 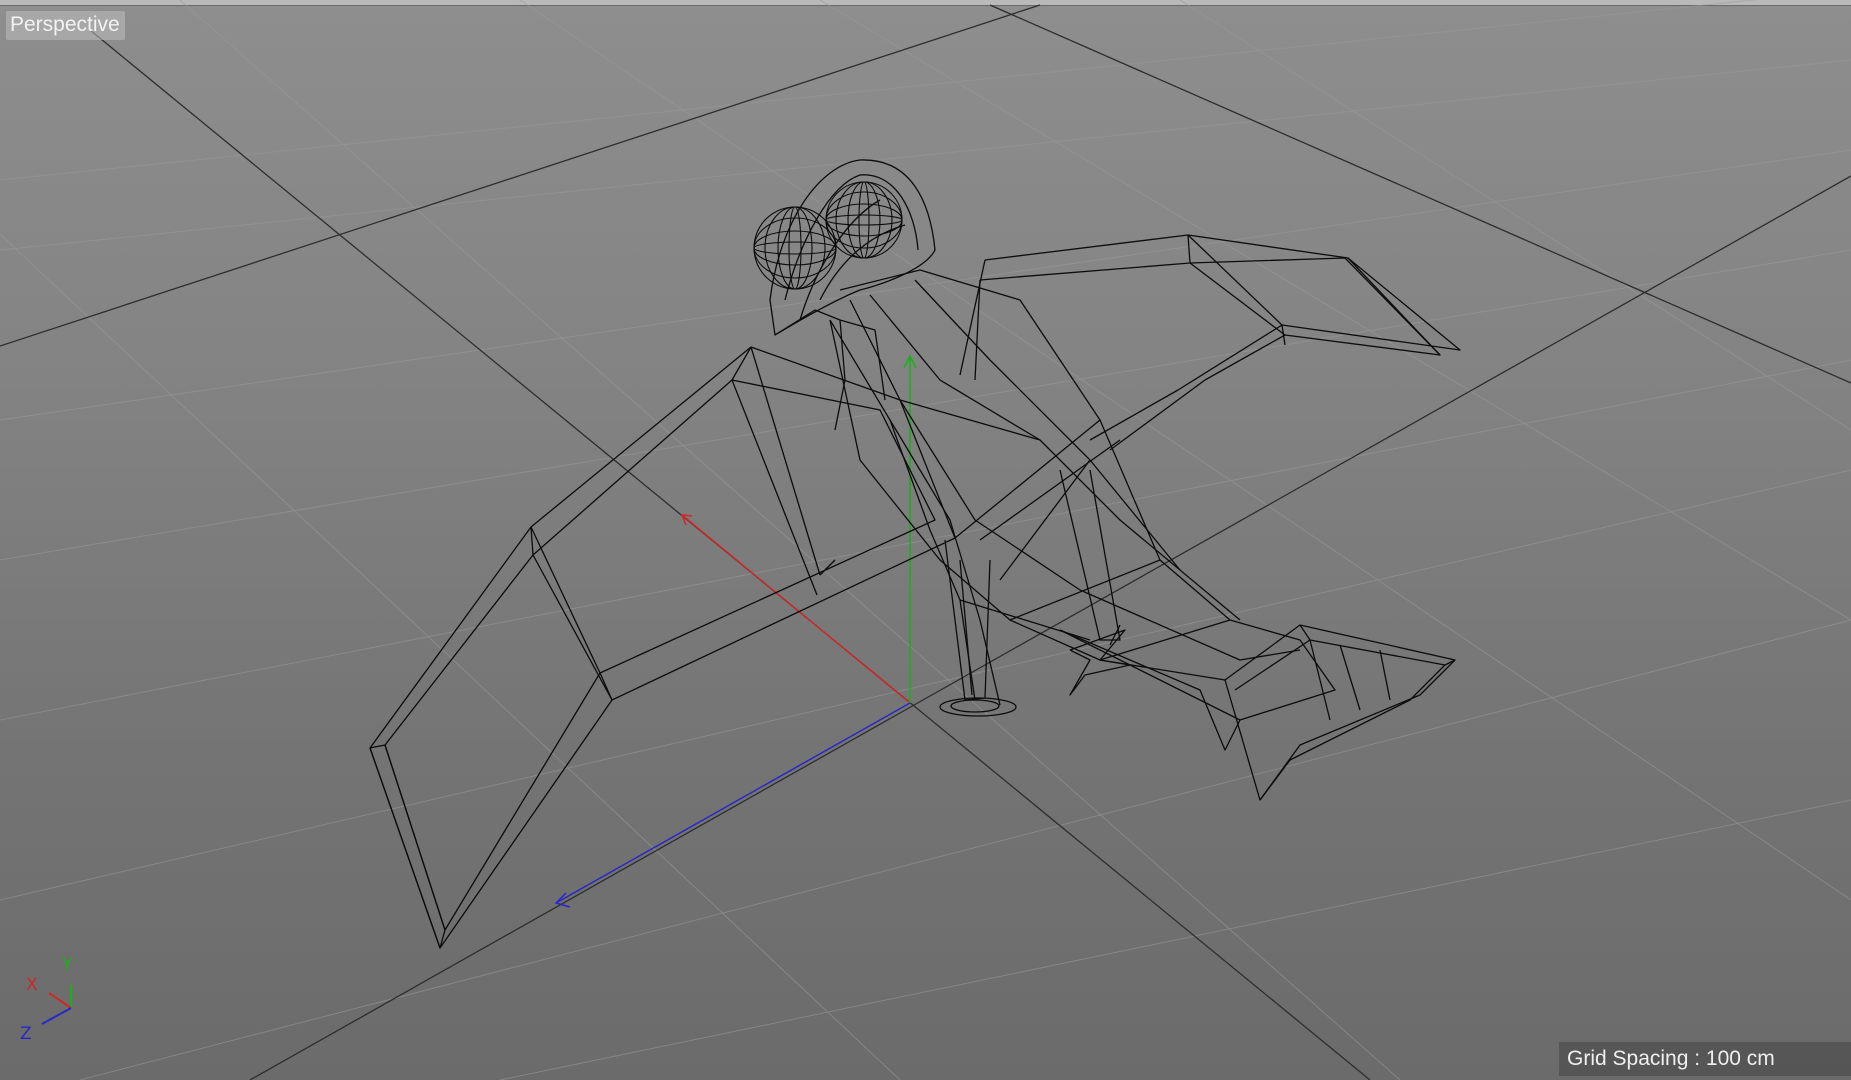 What do you see at coordinates (67, 965) in the screenshot?
I see `gizmo-y-label: Y` at bounding box center [67, 965].